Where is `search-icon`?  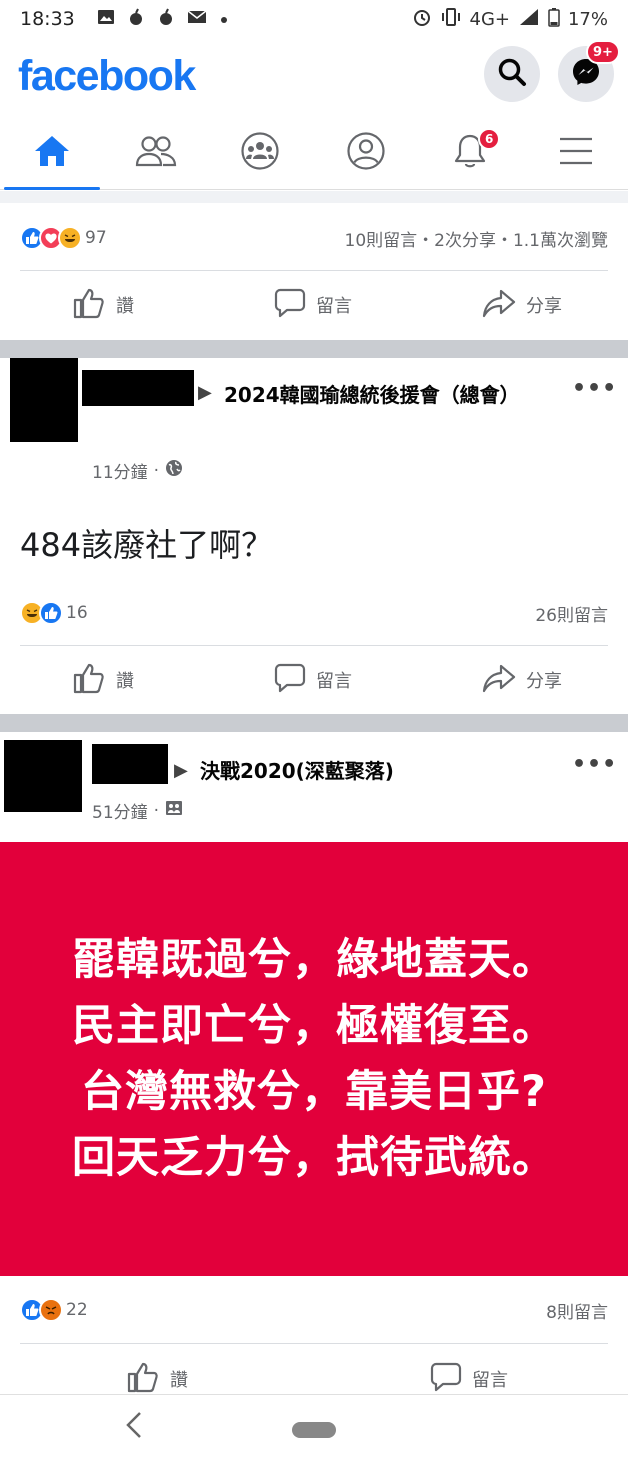 search-icon is located at coordinates (512, 74).